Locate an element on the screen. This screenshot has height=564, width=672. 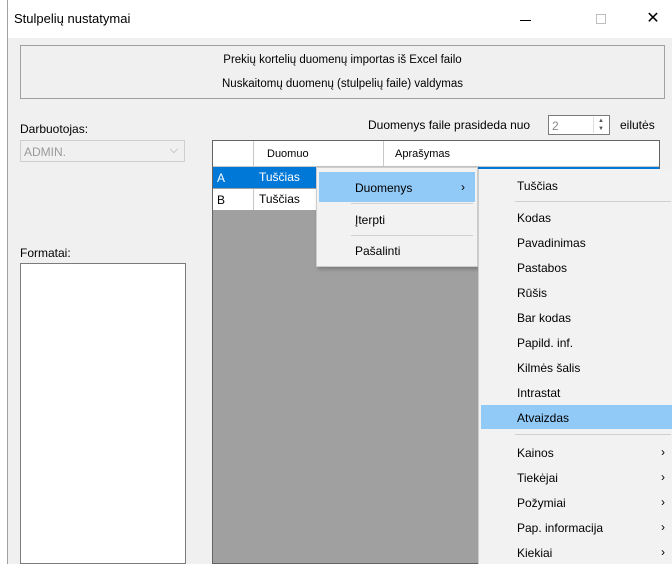
row-letter: B is located at coordinates (221, 200).